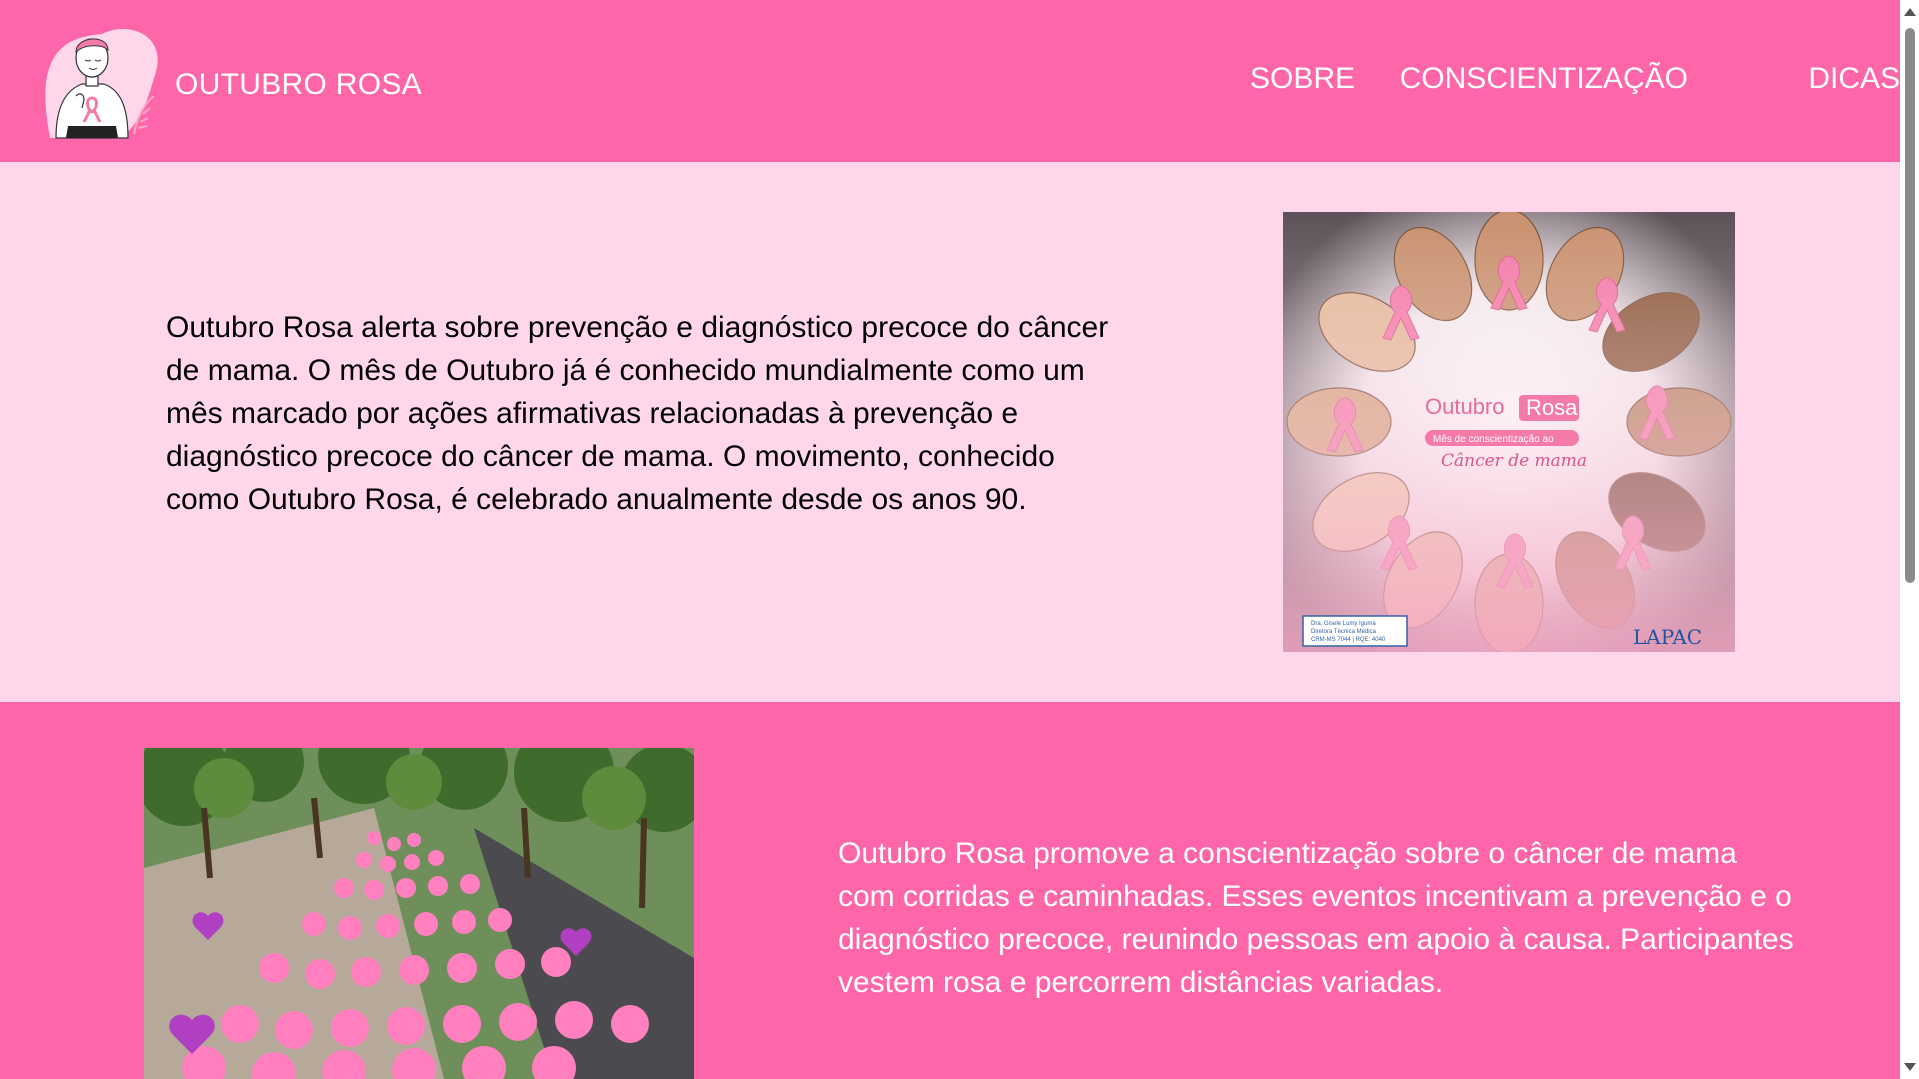  What do you see at coordinates (1343, 624) in the screenshot?
I see `doctor-name: Dra. Gisele Lumy Iguma` at bounding box center [1343, 624].